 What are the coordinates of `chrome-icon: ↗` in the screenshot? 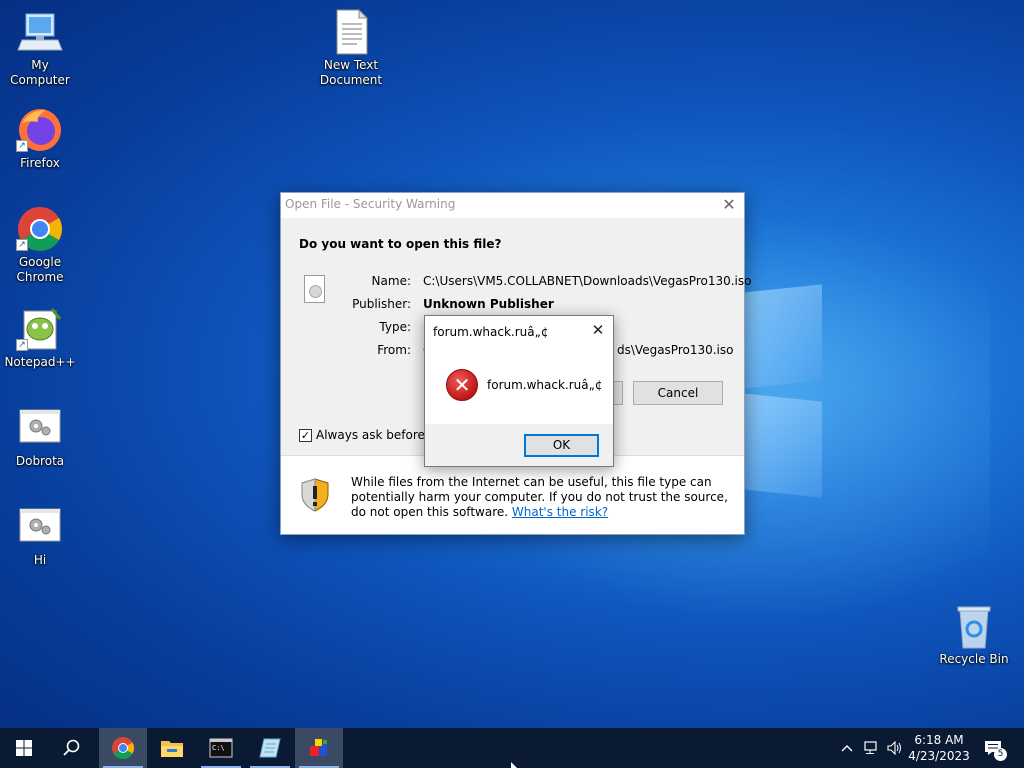 It's located at (40, 229).